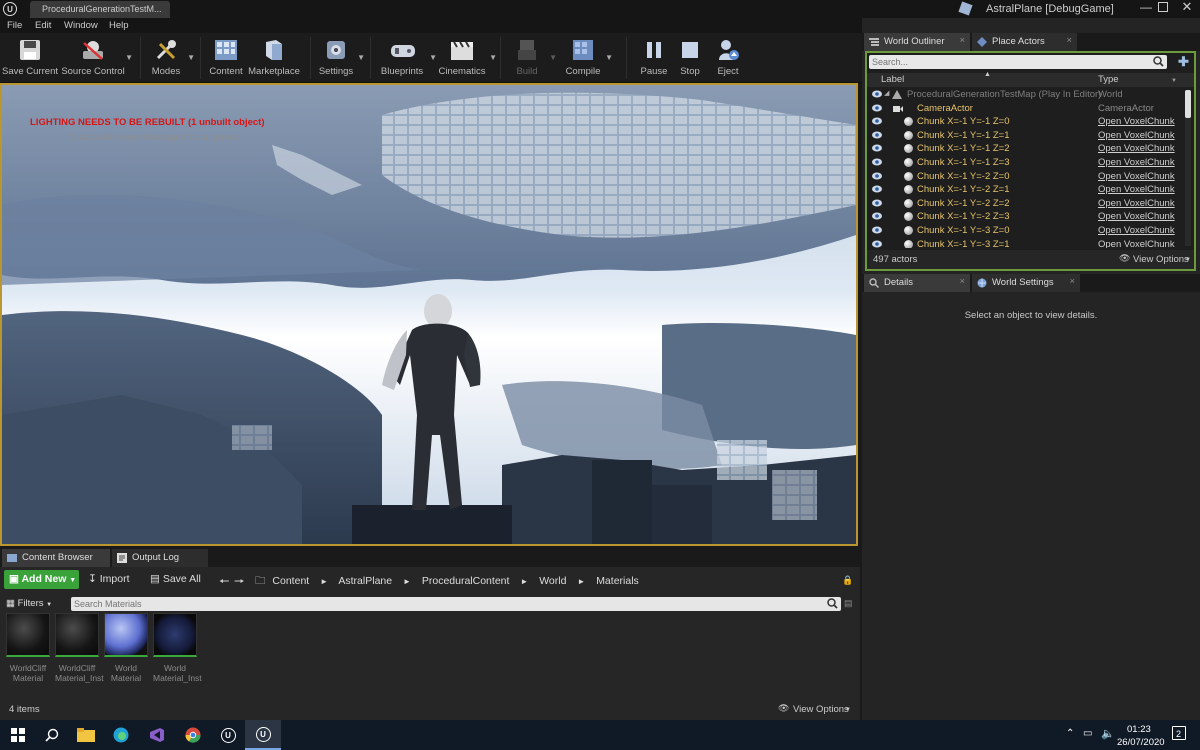 The width and height of the screenshot is (1200, 750). What do you see at coordinates (1070, 733) in the screenshot?
I see `tray-chevron-up-icon: ⌃` at bounding box center [1070, 733].